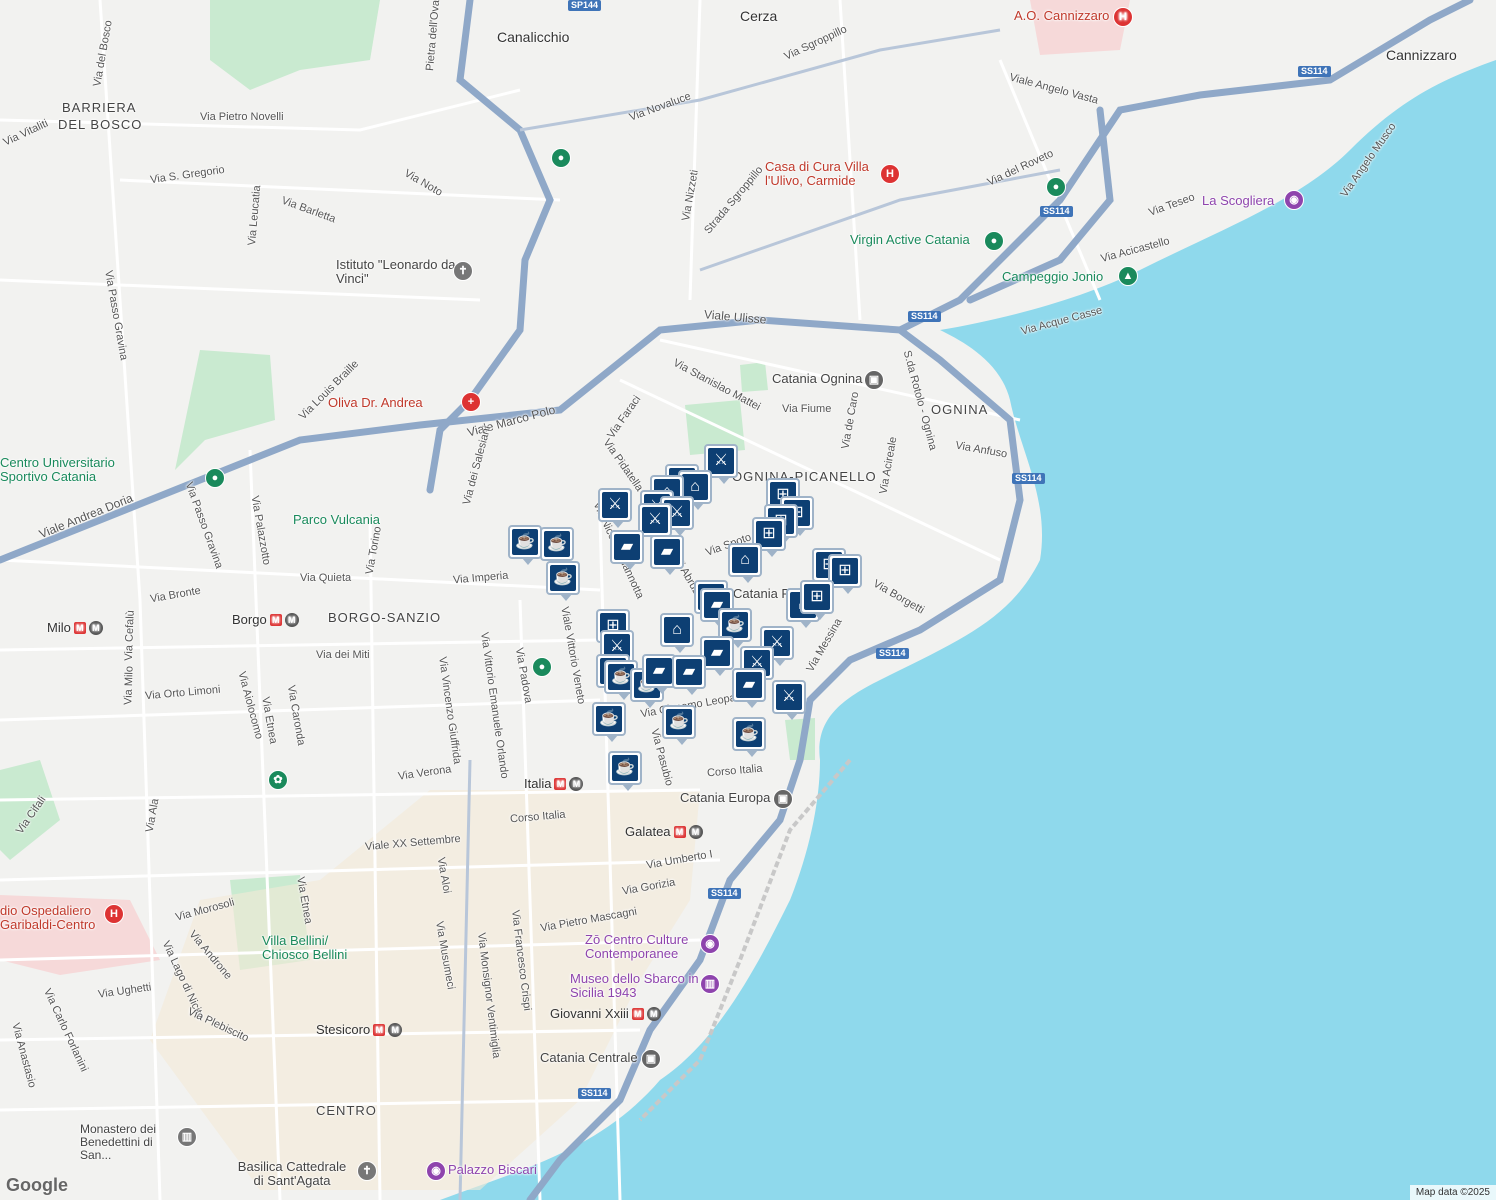 This screenshot has width=1496, height=1200. What do you see at coordinates (1452, 1192) in the screenshot?
I see `map-attribution: Map data ©2025` at bounding box center [1452, 1192].